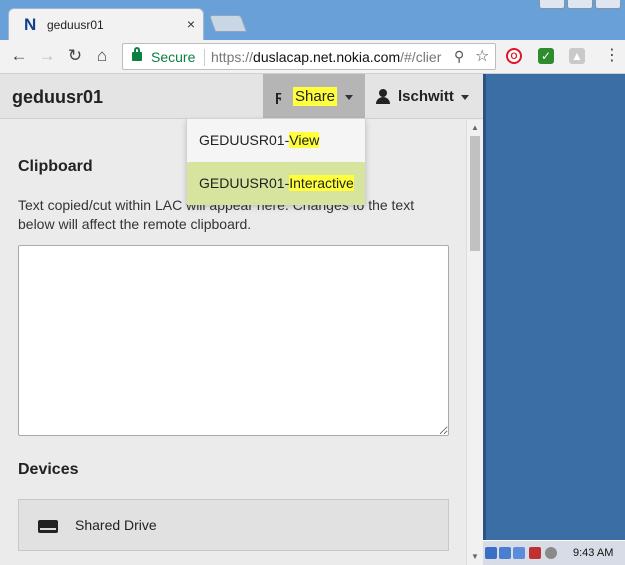 Image resolution: width=625 pixels, height=565 pixels. Describe the element at coordinates (204, 57) in the screenshot. I see `address-divider` at that location.